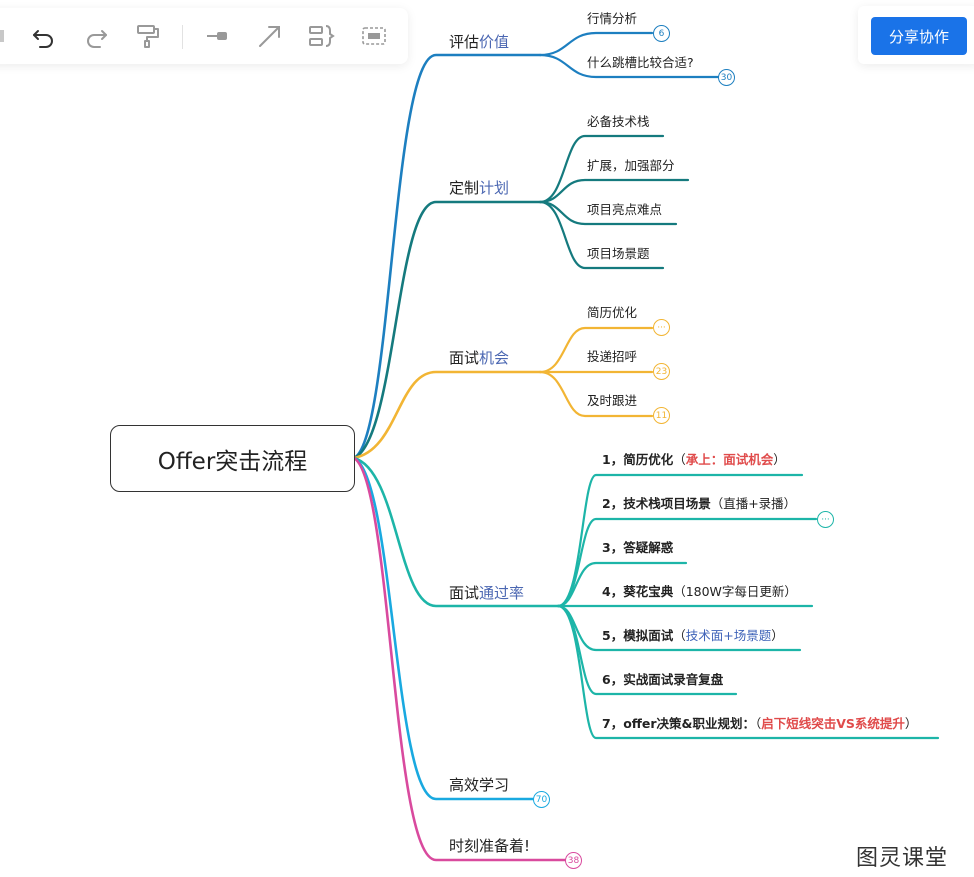  Describe the element at coordinates (638, 591) in the screenshot. I see `step-title: 4，葵花宝典` at that location.